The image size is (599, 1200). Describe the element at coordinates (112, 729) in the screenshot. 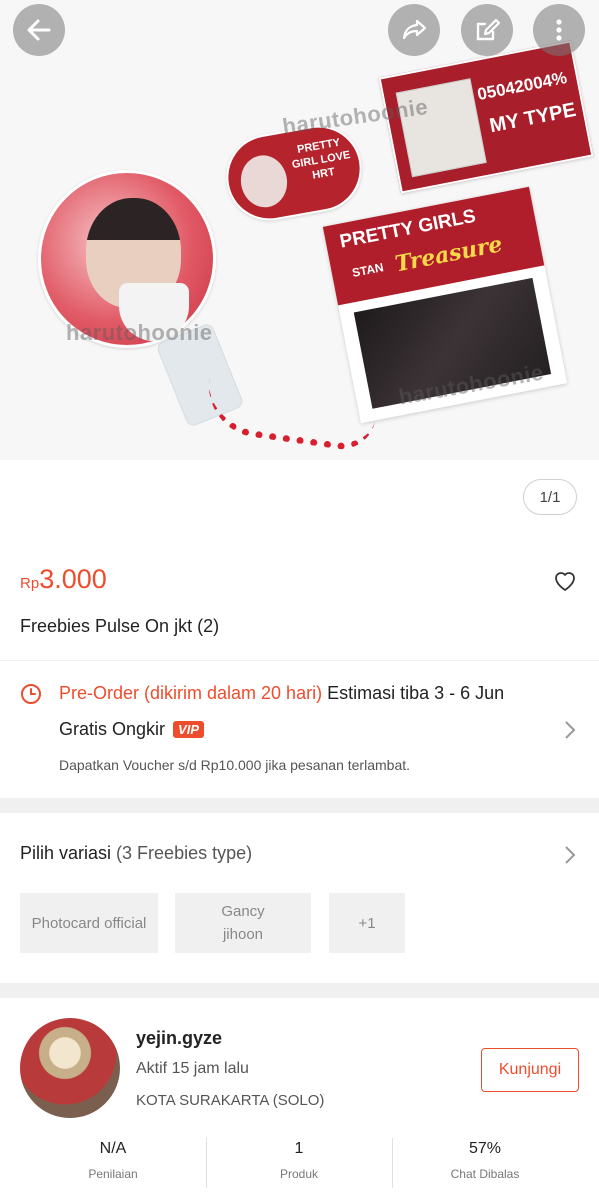

I see `free-shipping-label: Gratis Ongkir` at that location.